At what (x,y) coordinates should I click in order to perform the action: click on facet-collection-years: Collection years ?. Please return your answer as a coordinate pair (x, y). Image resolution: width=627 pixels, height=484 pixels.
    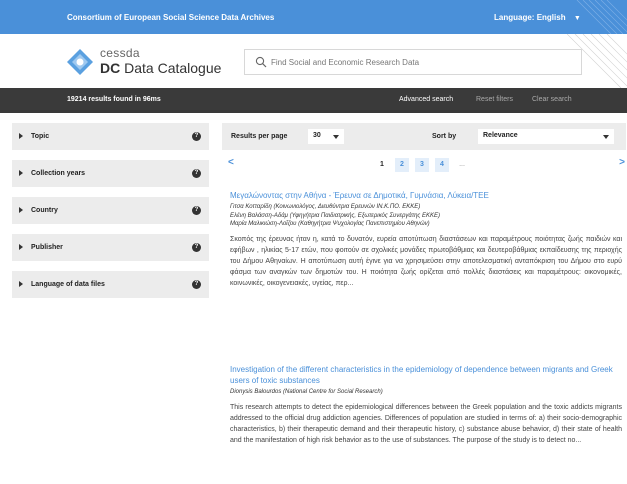
    Looking at the image, I should click on (110, 173).